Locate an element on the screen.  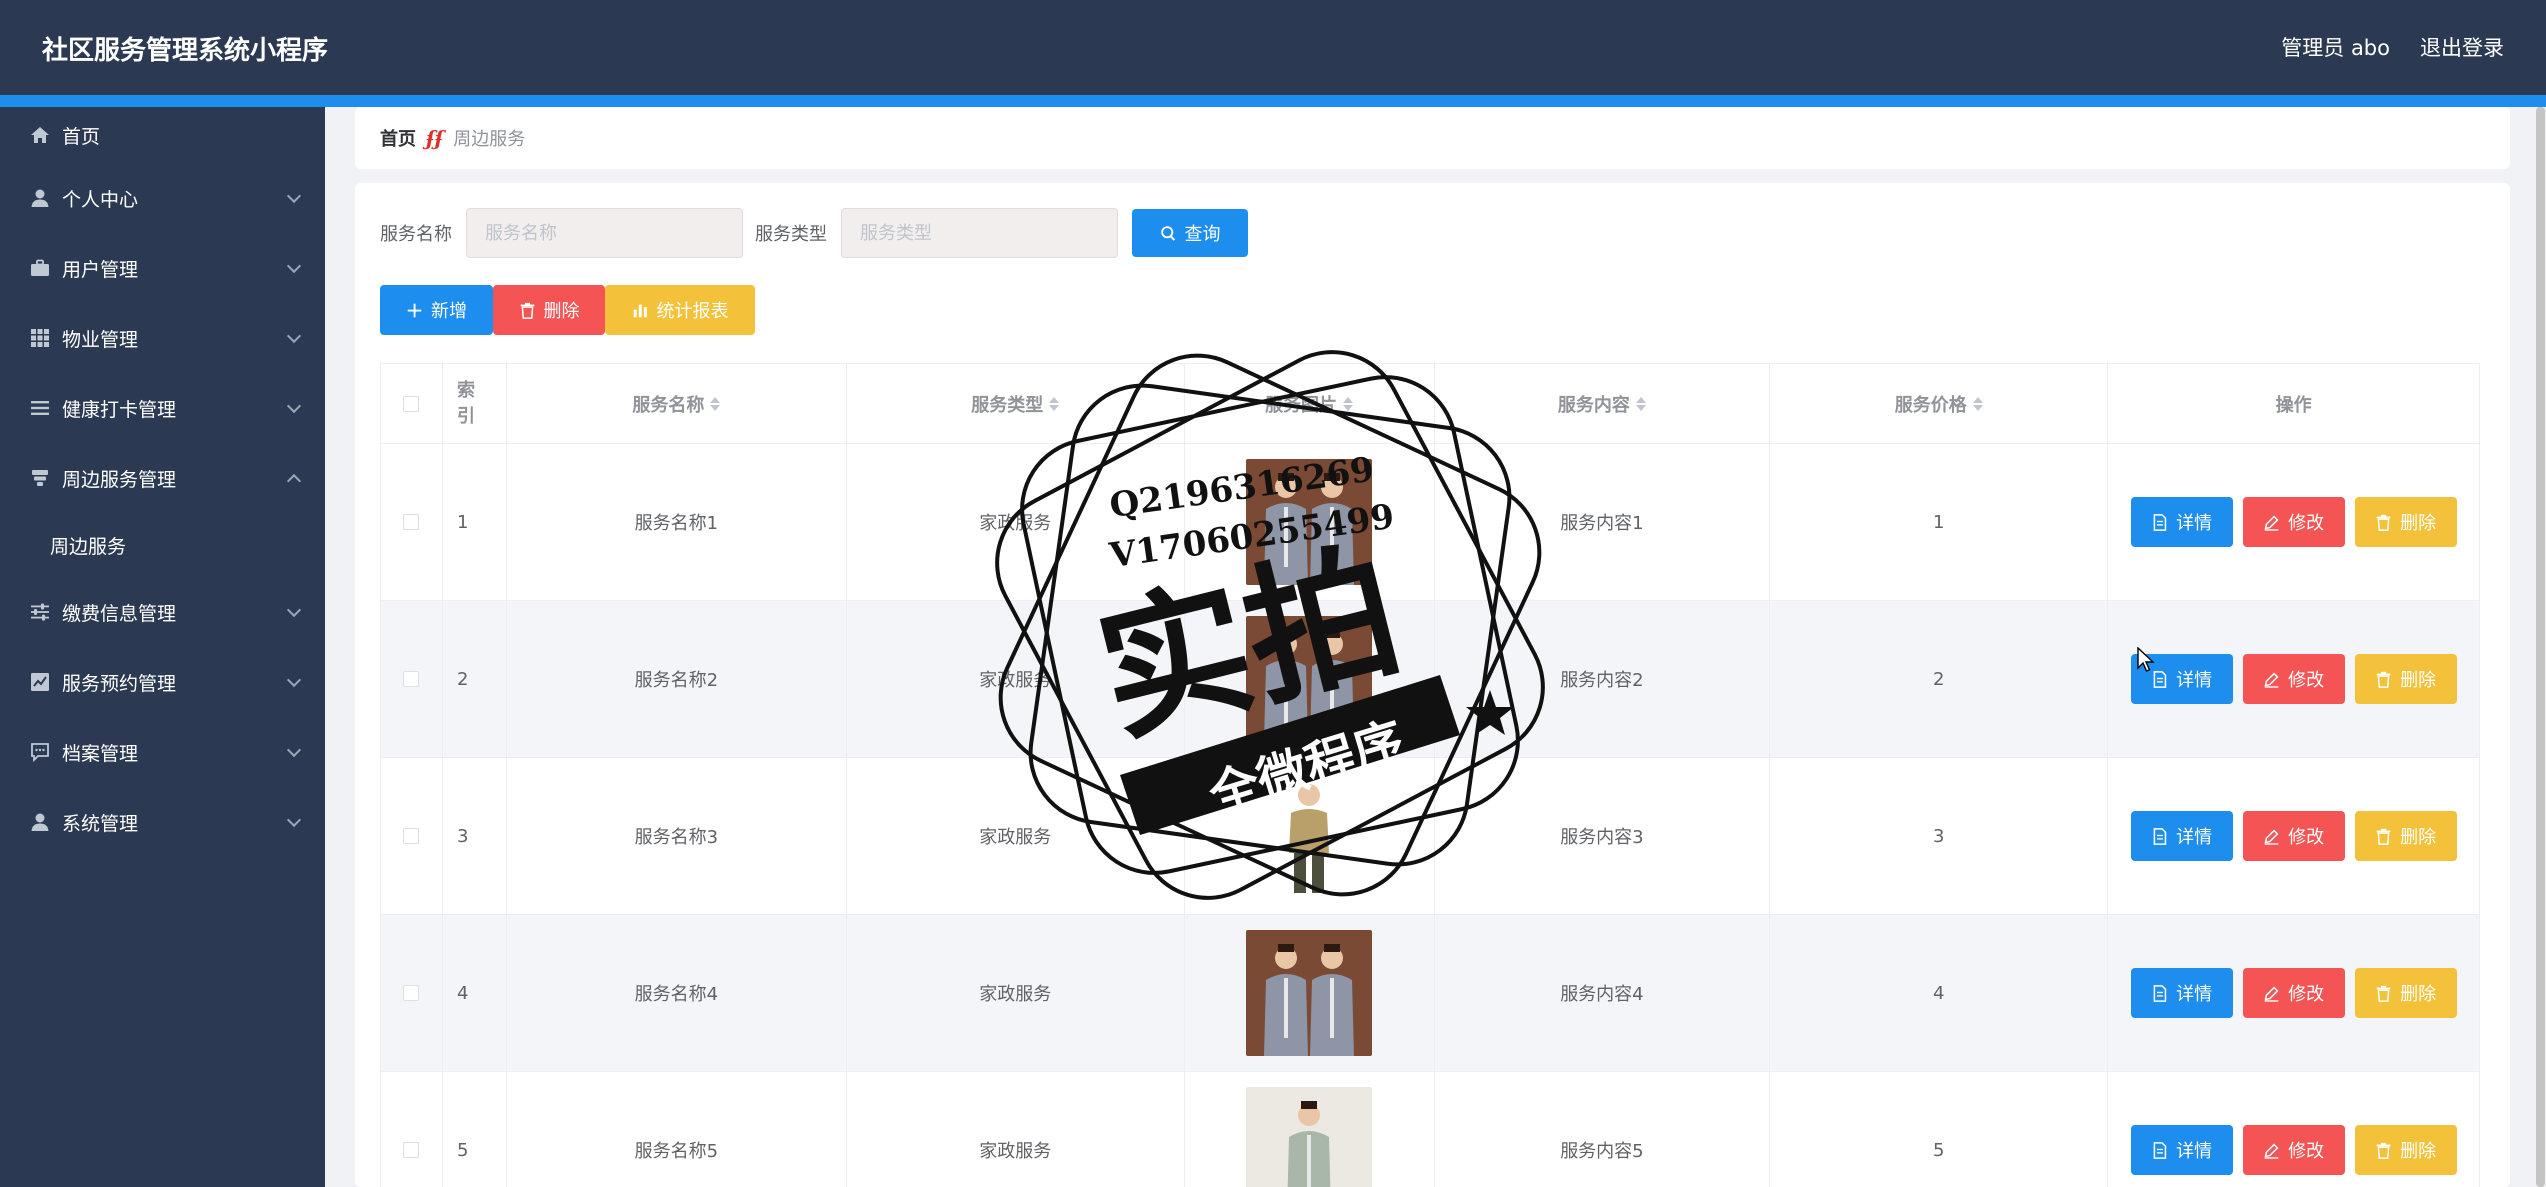
service-name-input is located at coordinates (604, 233).